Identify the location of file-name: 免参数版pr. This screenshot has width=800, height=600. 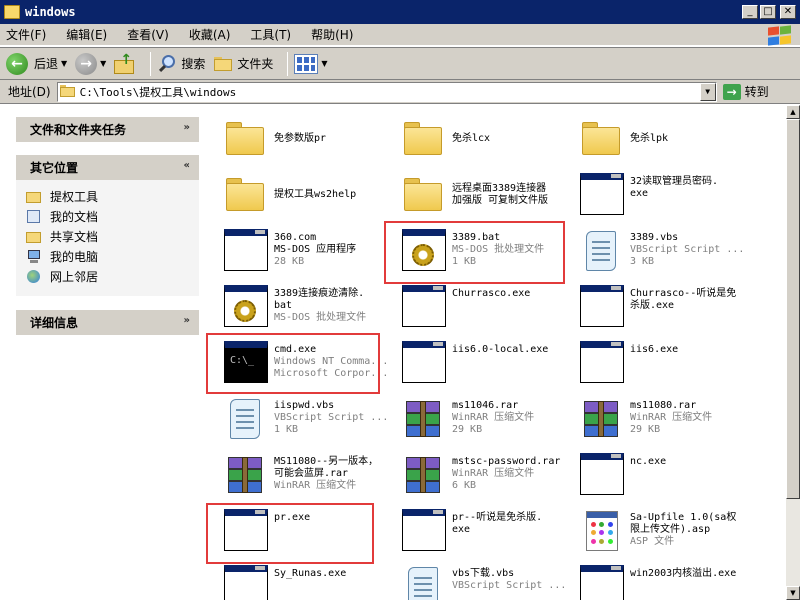
(300, 138).